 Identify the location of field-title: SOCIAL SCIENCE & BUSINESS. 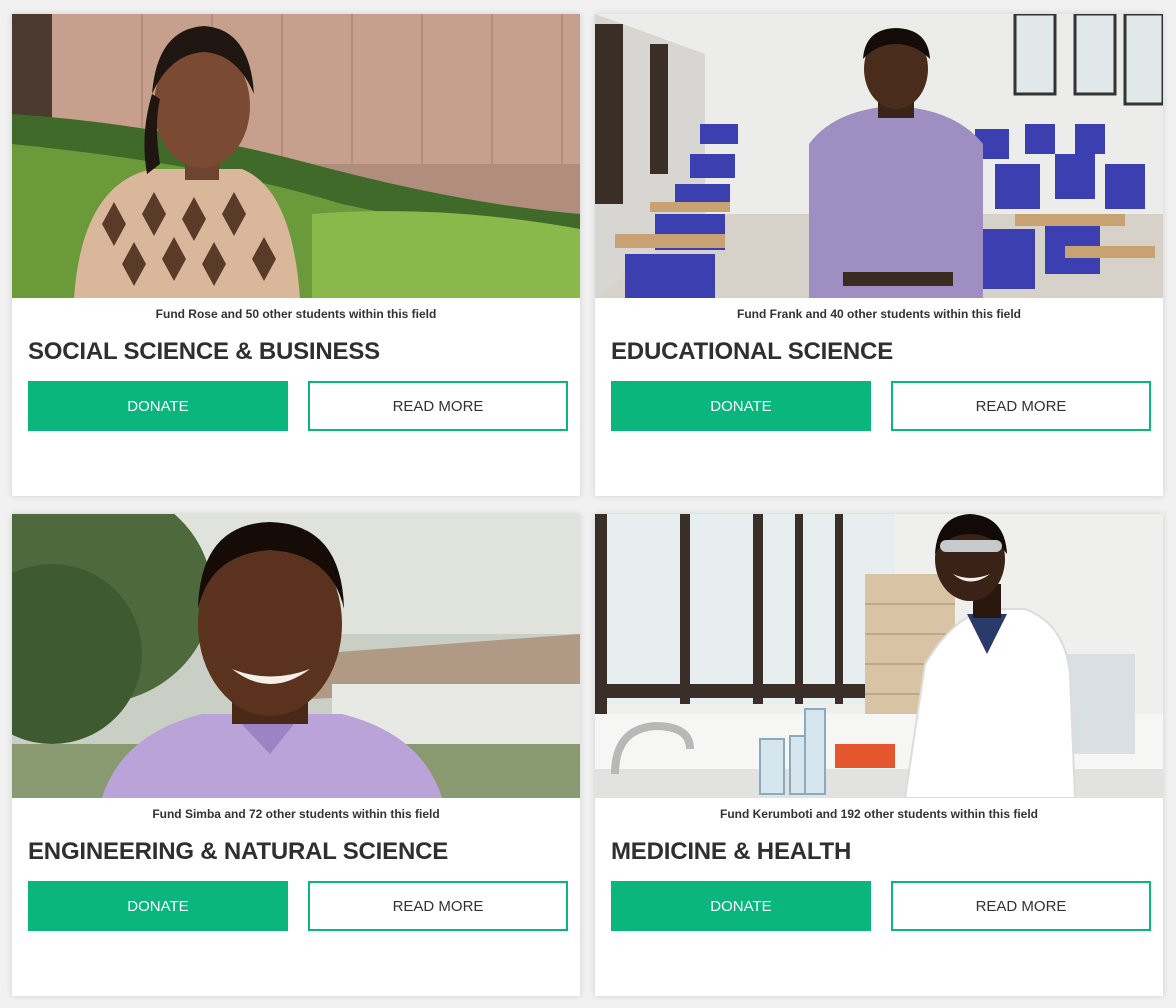
(204, 351).